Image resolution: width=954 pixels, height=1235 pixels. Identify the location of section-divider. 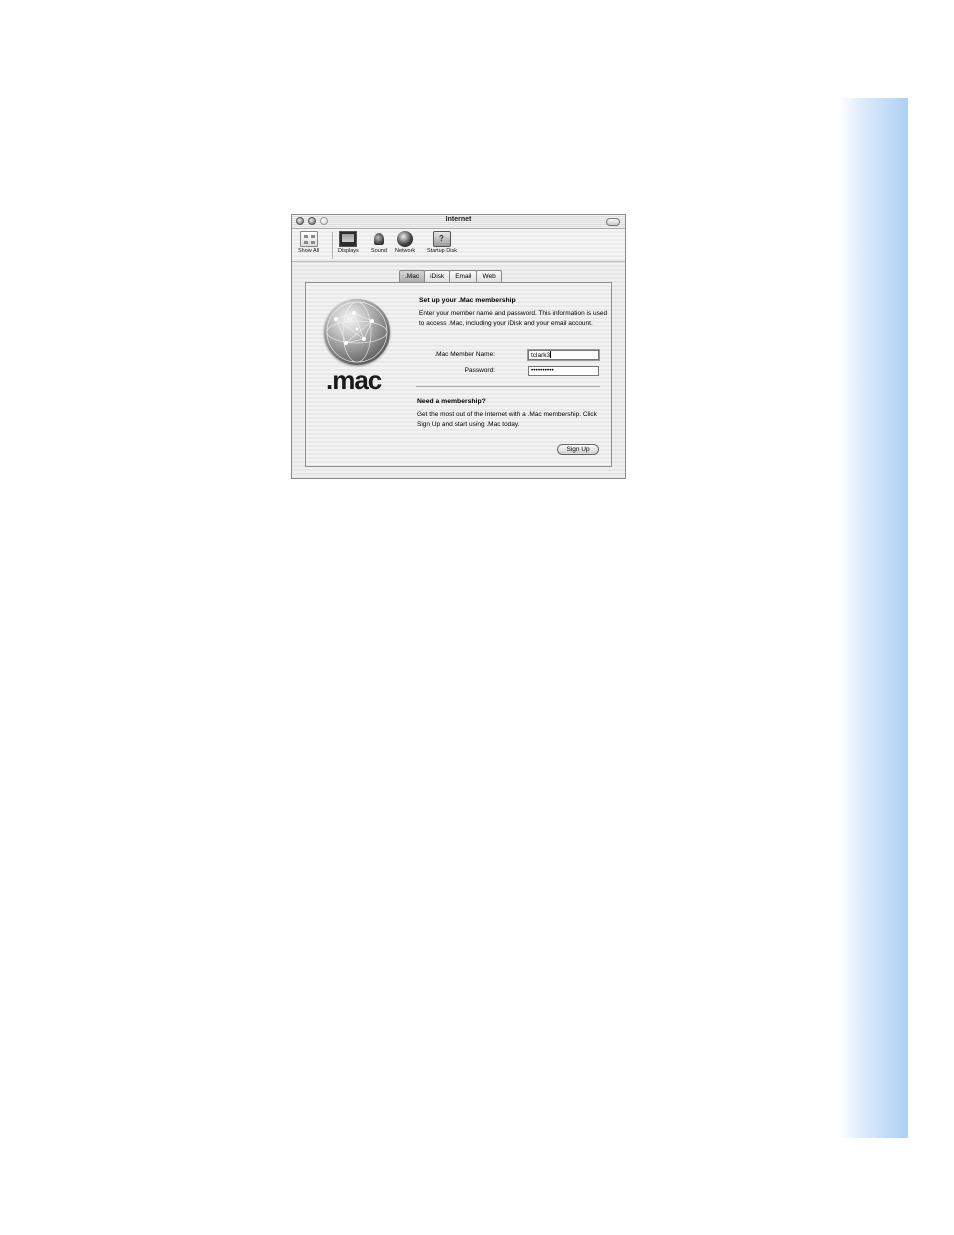
(508, 386).